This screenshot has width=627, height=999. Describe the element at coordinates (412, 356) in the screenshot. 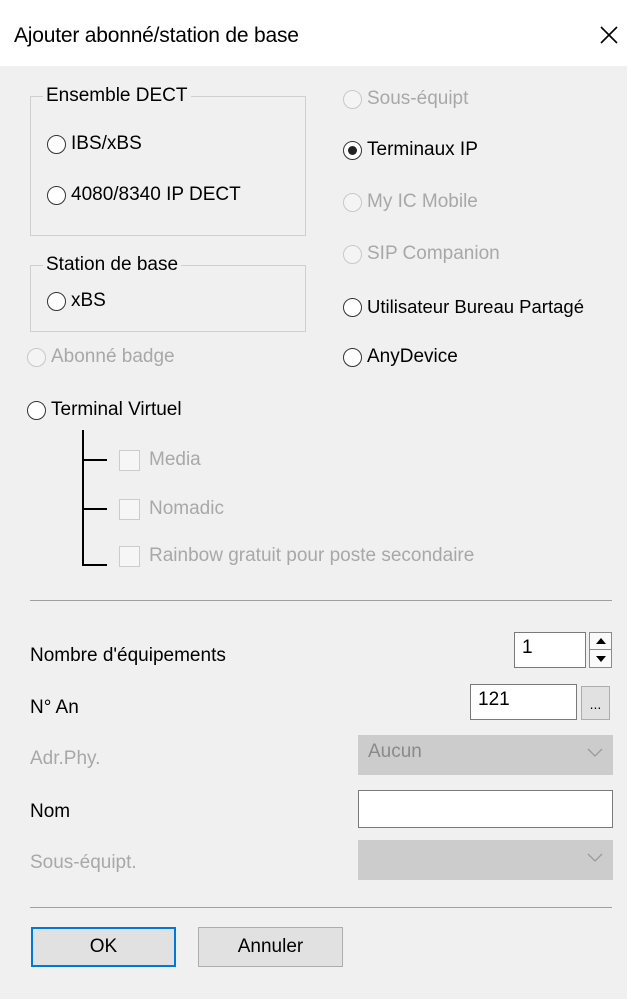

I see `radio-label: AnyDevice` at that location.